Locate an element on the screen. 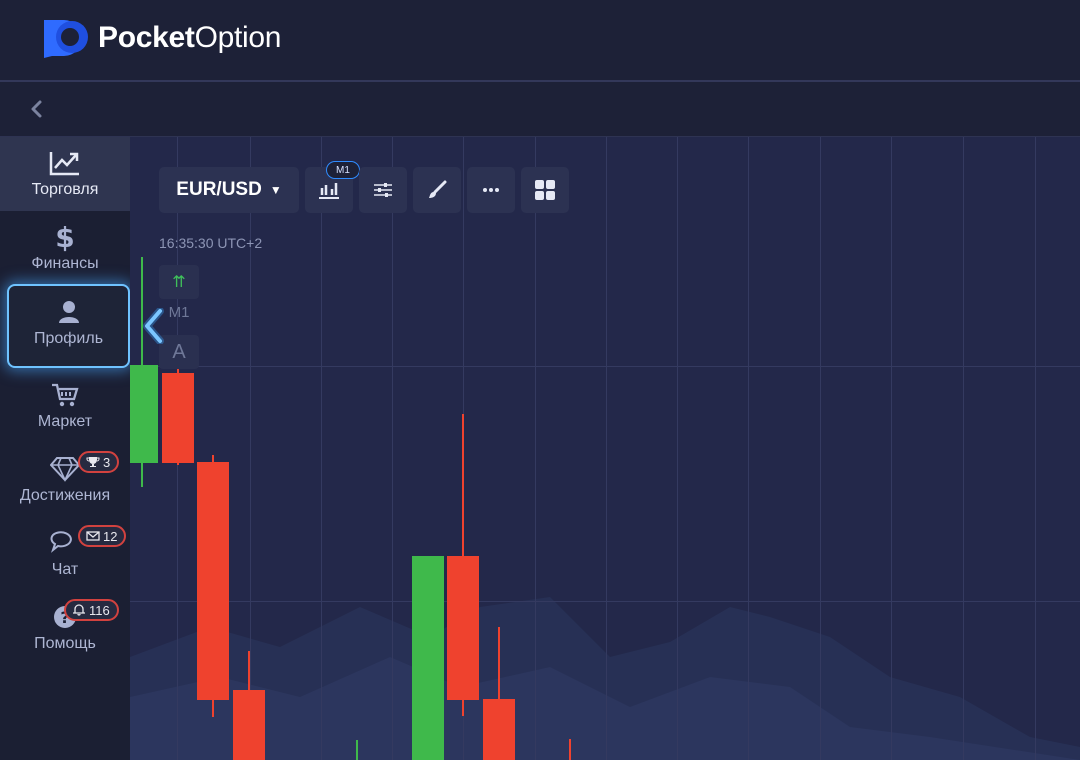 Image resolution: width=1080 pixels, height=760 pixels. asset-pair-selector: EUR/USD ▼ is located at coordinates (229, 190).